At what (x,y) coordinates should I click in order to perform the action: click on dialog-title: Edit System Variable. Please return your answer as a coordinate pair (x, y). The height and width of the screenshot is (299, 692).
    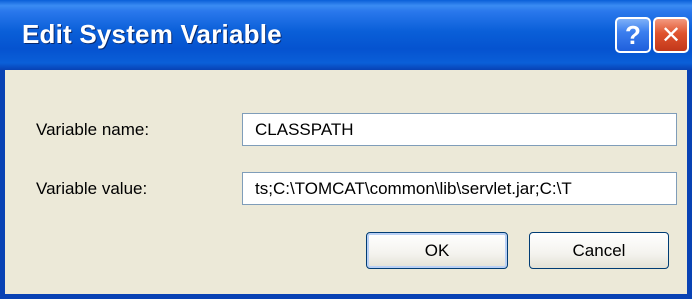
    Looking at the image, I should click on (152, 34).